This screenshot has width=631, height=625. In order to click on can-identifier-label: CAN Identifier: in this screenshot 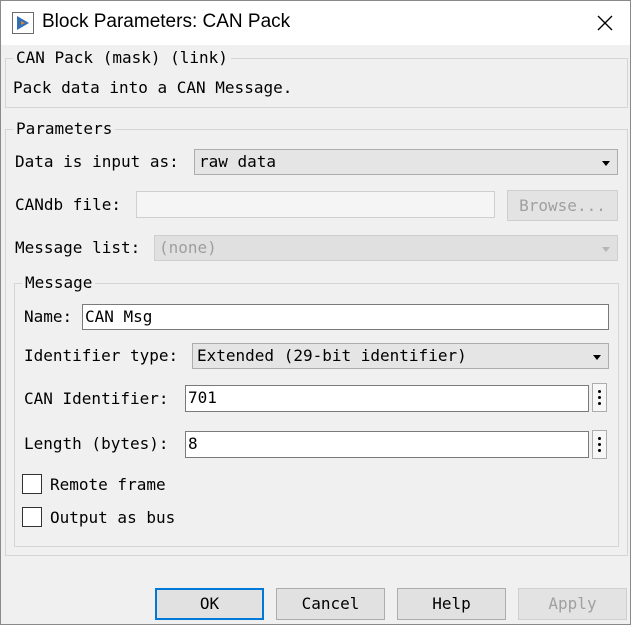, I will do `click(96, 398)`.